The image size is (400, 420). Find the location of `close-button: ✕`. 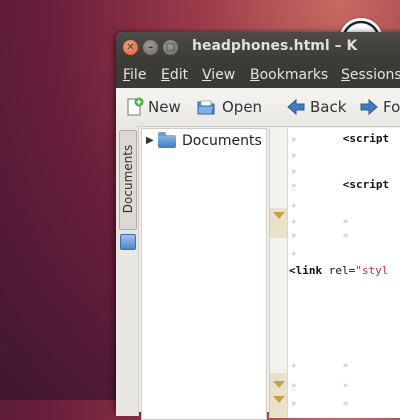

close-button: ✕ is located at coordinates (130, 47).